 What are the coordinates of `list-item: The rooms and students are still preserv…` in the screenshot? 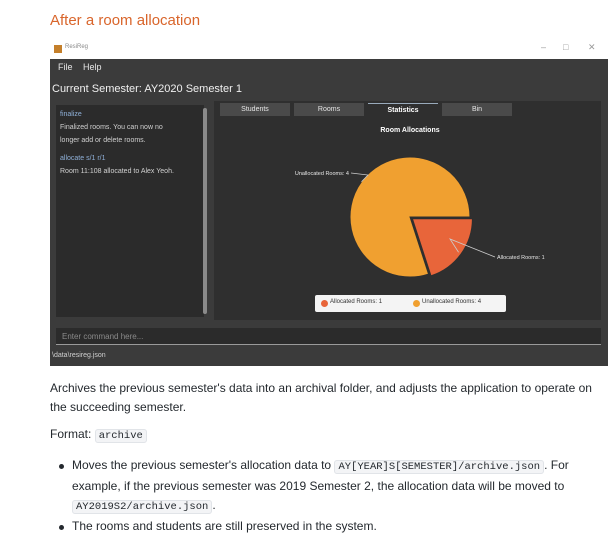 It's located at (324, 526).